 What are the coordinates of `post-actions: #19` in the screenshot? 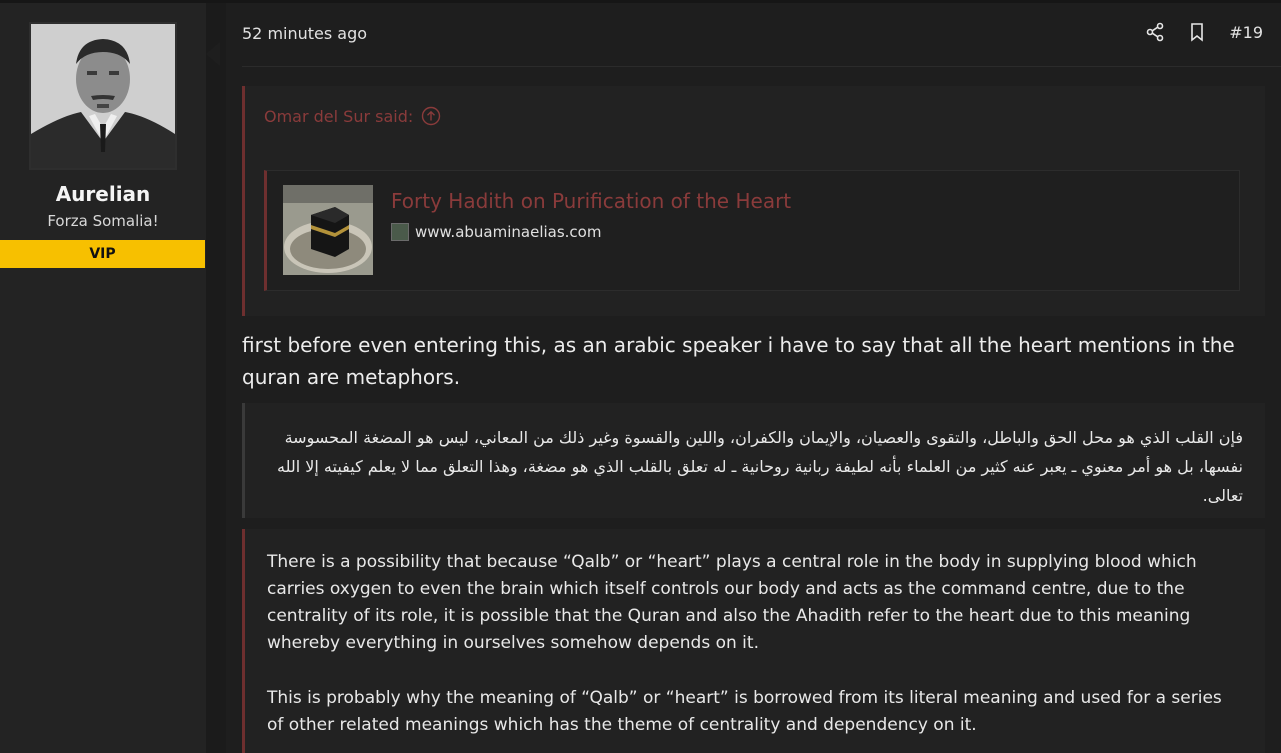 It's located at (1204, 32).